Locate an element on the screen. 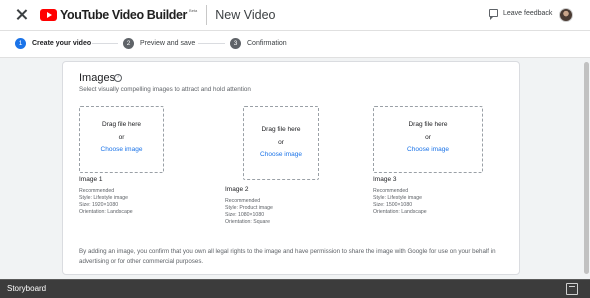 The width and height of the screenshot is (590, 298). scrollbar-thumb is located at coordinates (586, 168).